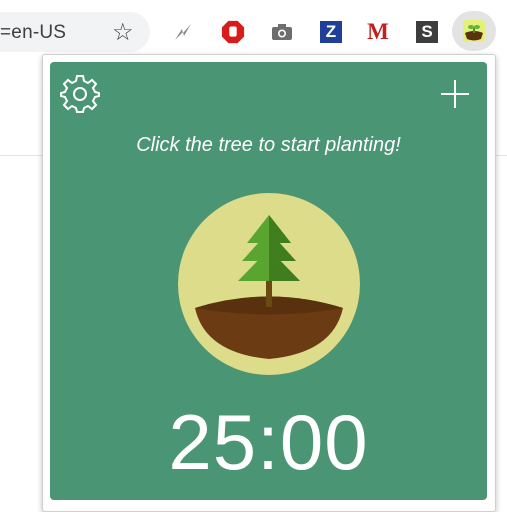 The height and width of the screenshot is (512, 507). I want to click on s-extension-label: S, so click(427, 32).